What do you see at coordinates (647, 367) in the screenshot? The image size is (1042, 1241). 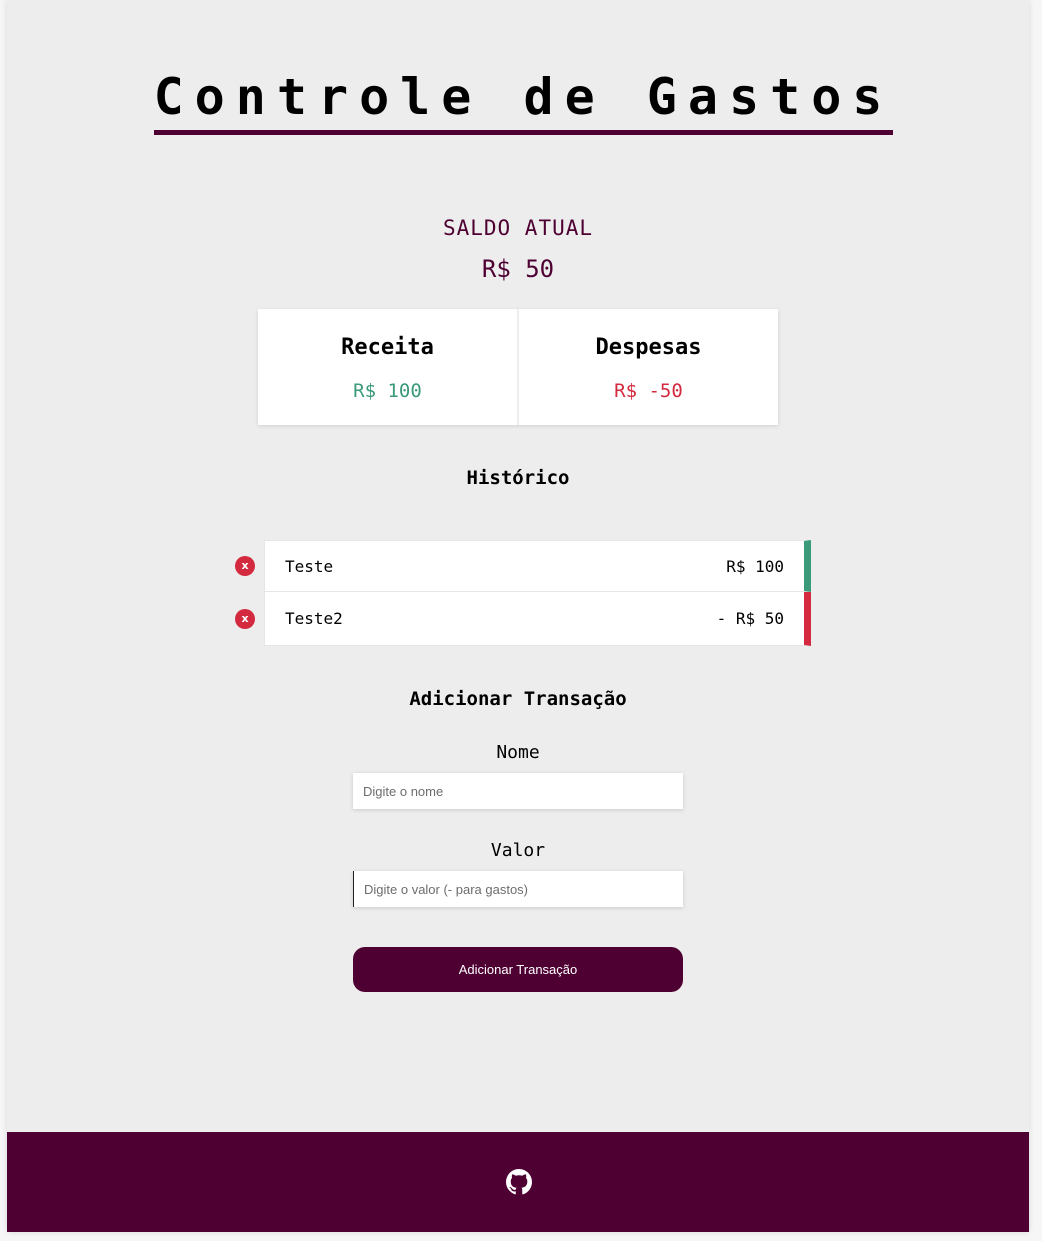 I see `expense-box: Despesas R$ -50` at bounding box center [647, 367].